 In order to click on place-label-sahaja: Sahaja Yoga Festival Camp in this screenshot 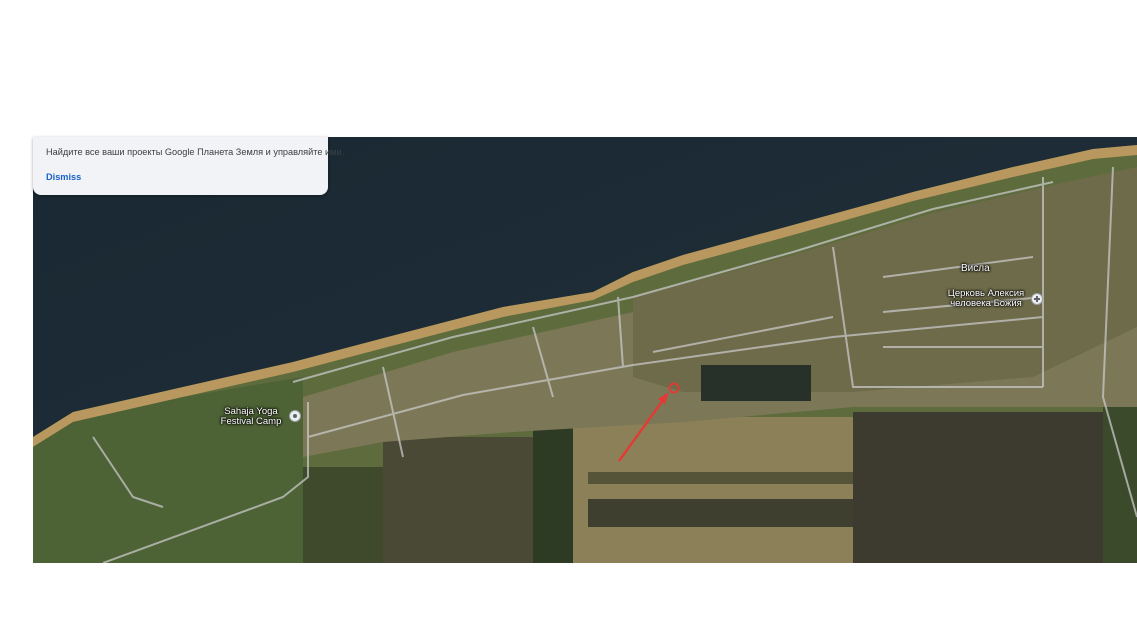, I will do `click(251, 417)`.